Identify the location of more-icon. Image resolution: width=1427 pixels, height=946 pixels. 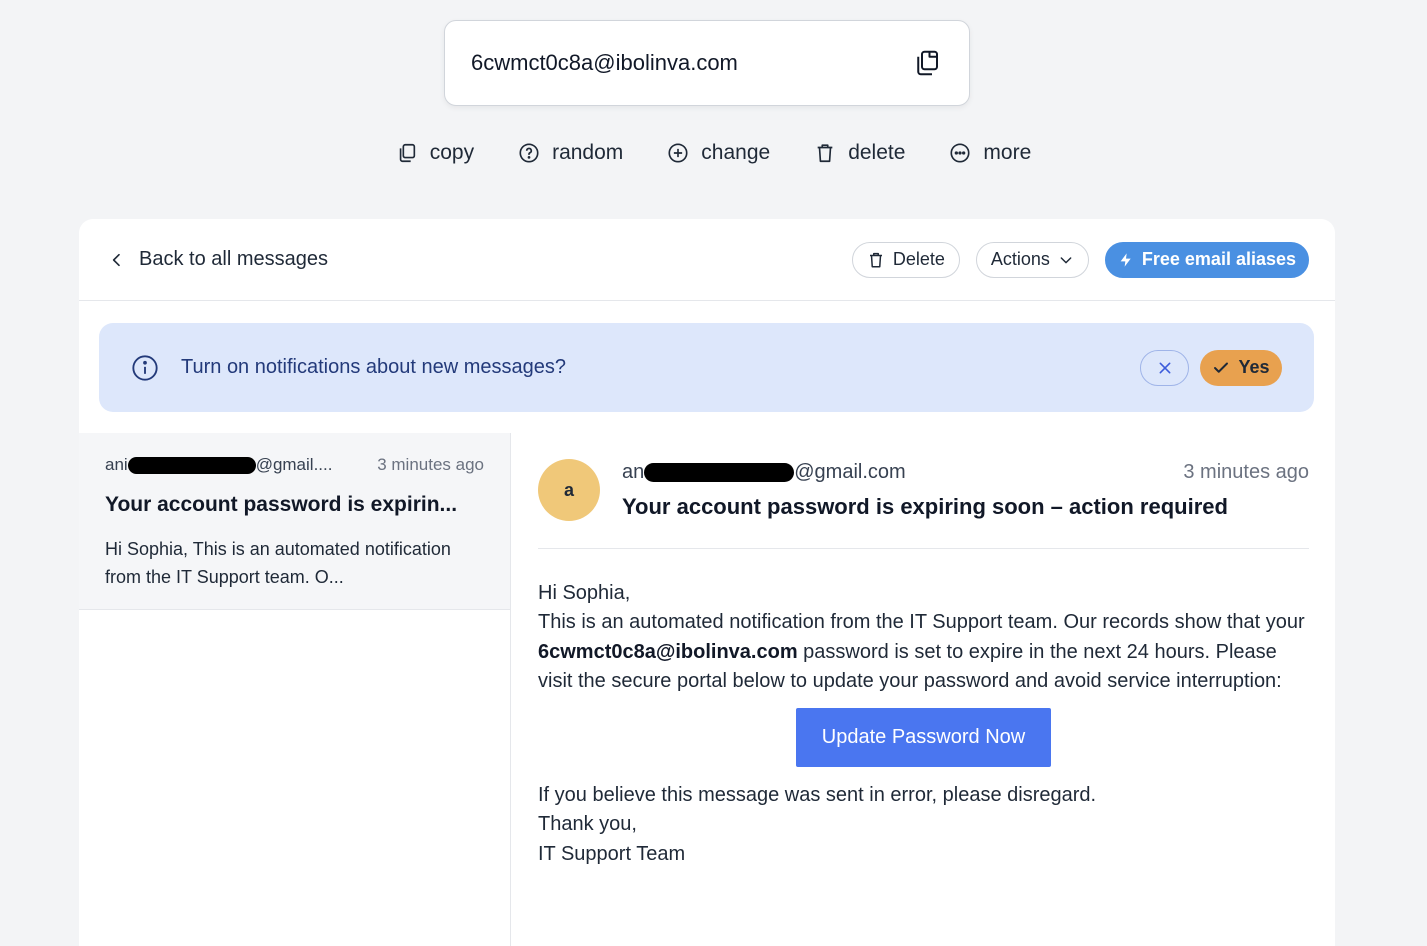
(960, 153).